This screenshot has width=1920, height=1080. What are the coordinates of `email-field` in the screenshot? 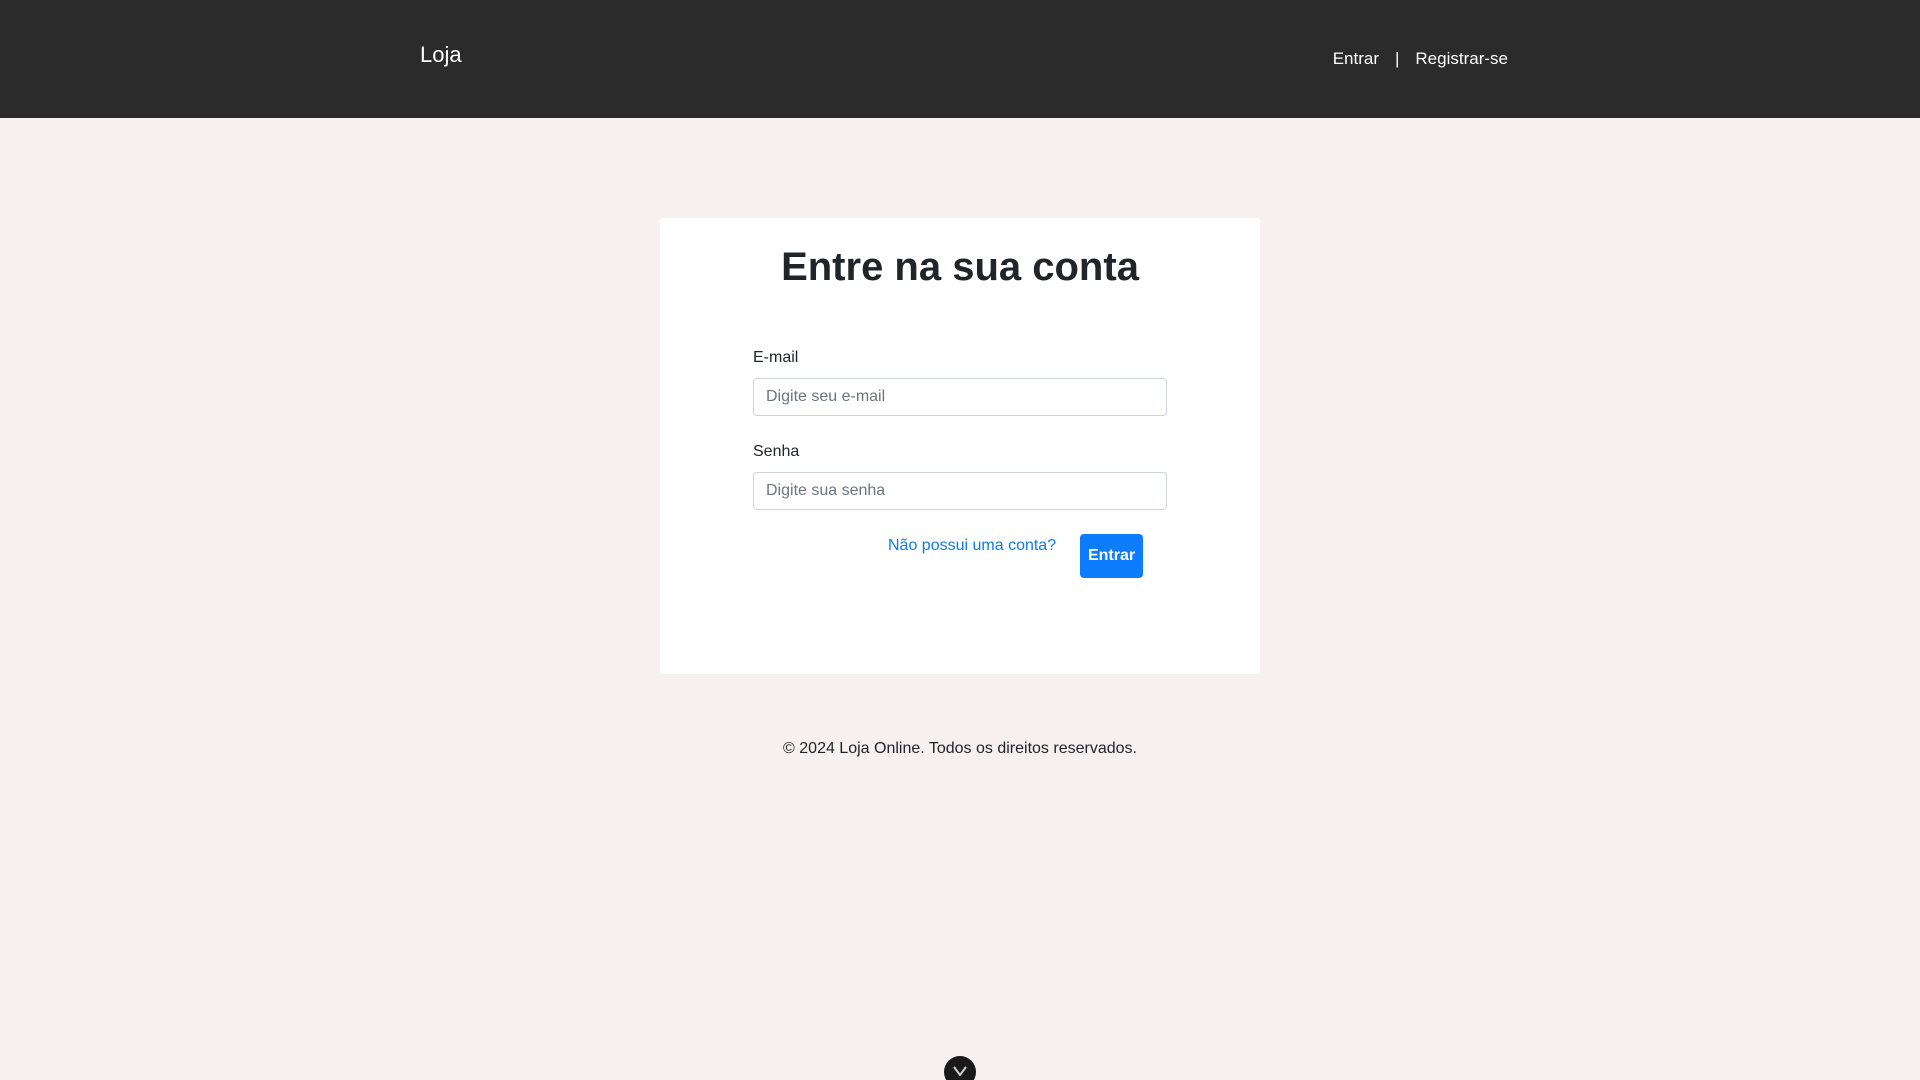 It's located at (960, 397).